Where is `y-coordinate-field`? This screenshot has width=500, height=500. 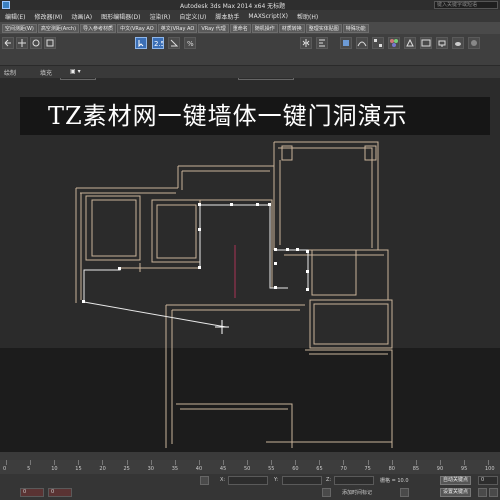
y-coordinate-field is located at coordinates (302, 480).